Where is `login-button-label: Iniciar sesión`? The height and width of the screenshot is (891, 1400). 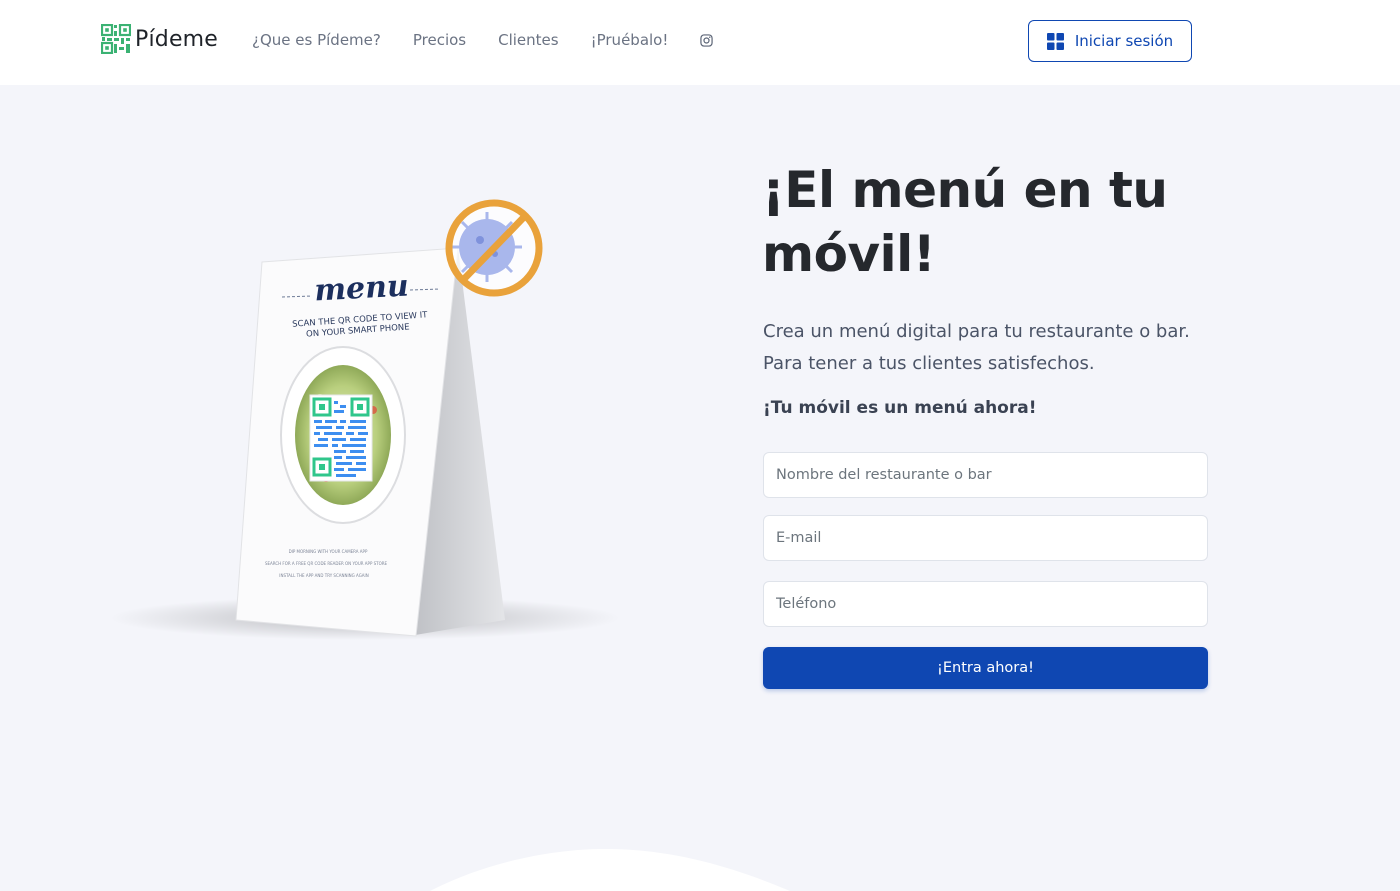 login-button-label: Iniciar sesión is located at coordinates (1124, 41).